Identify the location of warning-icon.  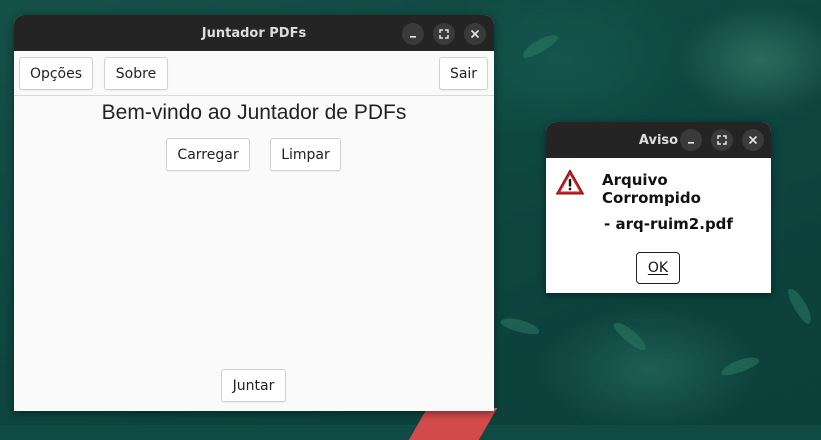
(570, 182).